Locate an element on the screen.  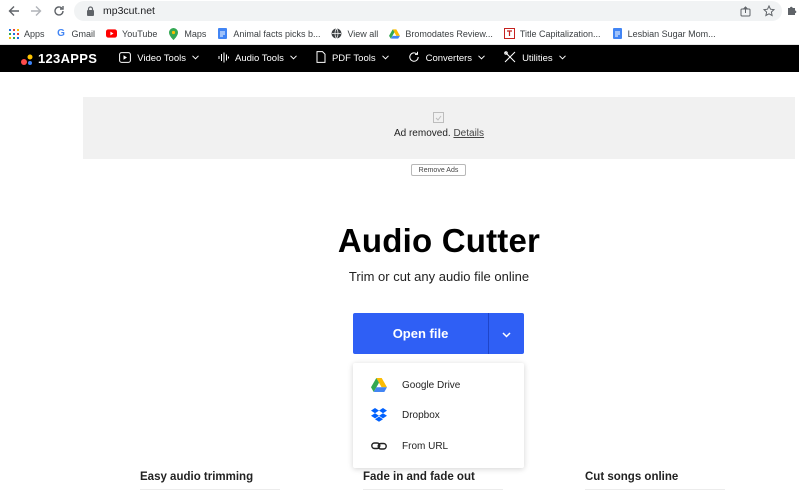
menu-utilities: Utilities is located at coordinates (535, 58).